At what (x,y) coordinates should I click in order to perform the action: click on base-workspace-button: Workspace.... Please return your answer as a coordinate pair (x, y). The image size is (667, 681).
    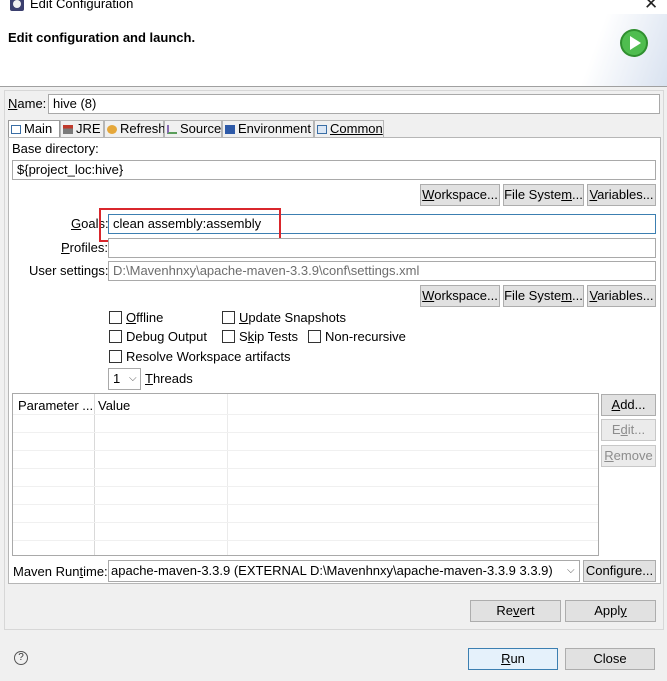
    Looking at the image, I should click on (460, 195).